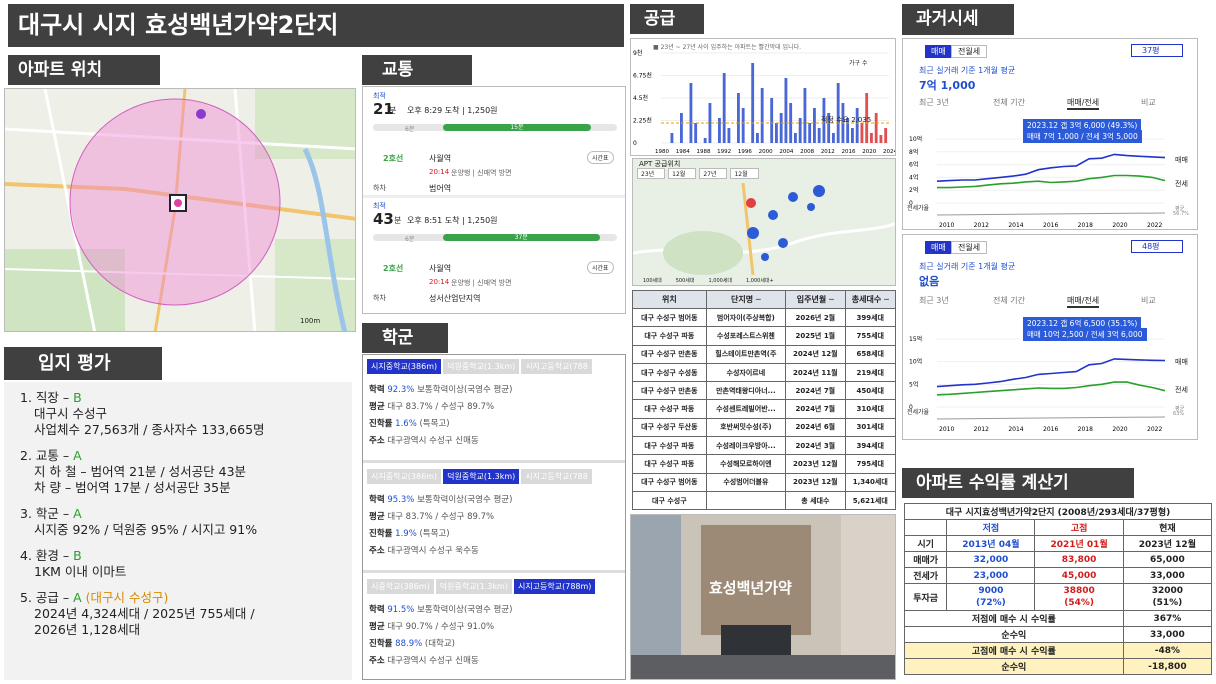  I want to click on supply-avg-label: 적정 수요 2,035, so click(846, 120).